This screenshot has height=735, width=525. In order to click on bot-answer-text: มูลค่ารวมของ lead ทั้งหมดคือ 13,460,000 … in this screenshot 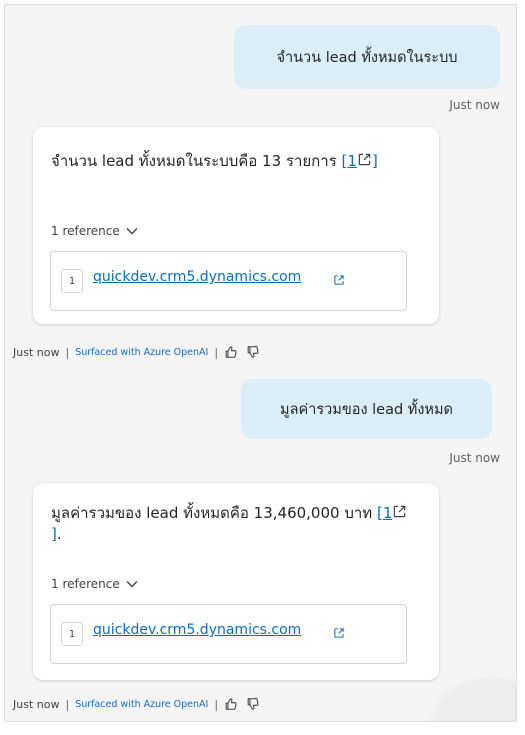, I will do `click(212, 513)`.